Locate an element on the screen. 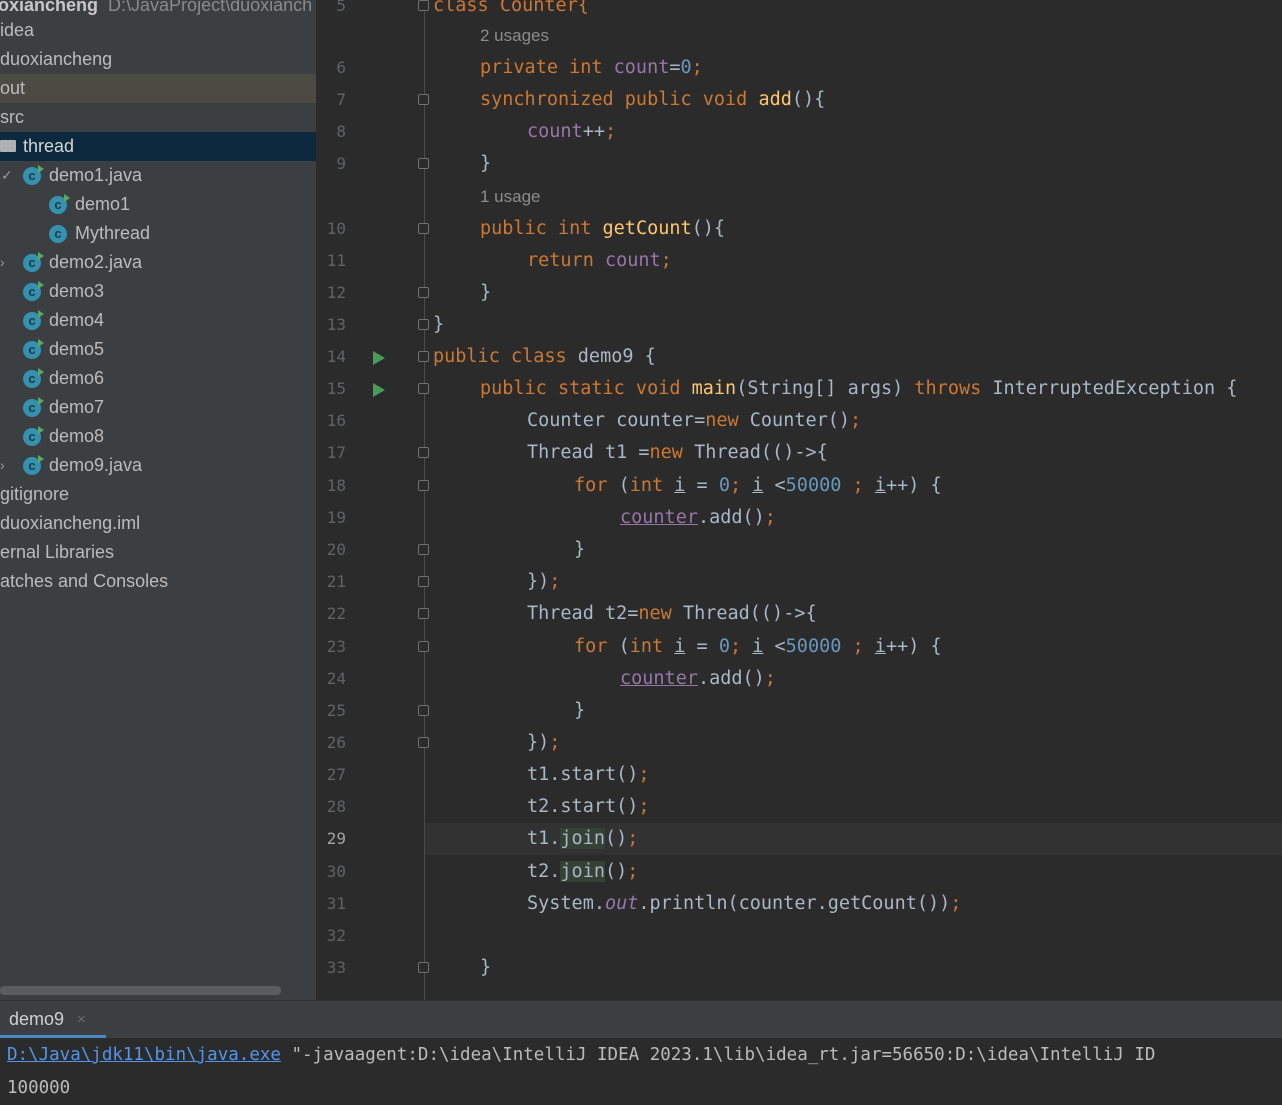  code-text: = is located at coordinates (702, 646).